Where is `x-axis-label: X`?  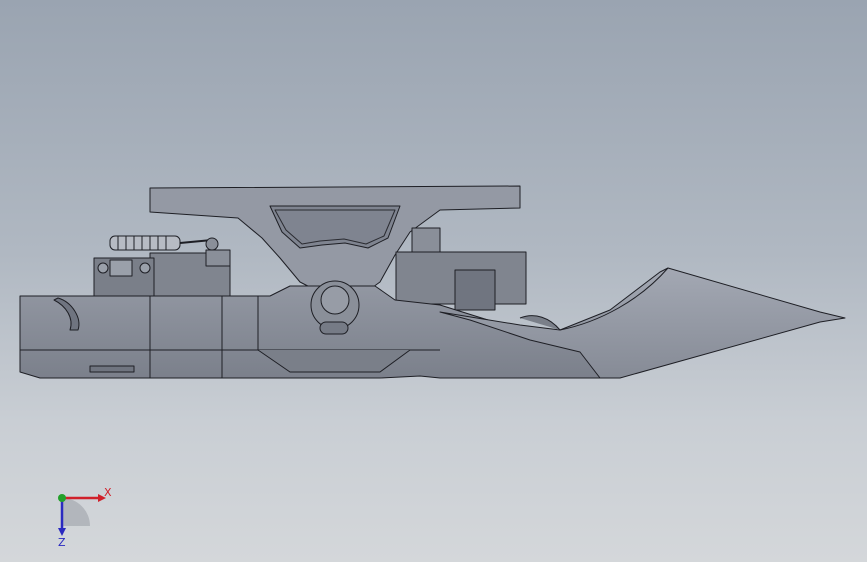 x-axis-label: X is located at coordinates (108, 492).